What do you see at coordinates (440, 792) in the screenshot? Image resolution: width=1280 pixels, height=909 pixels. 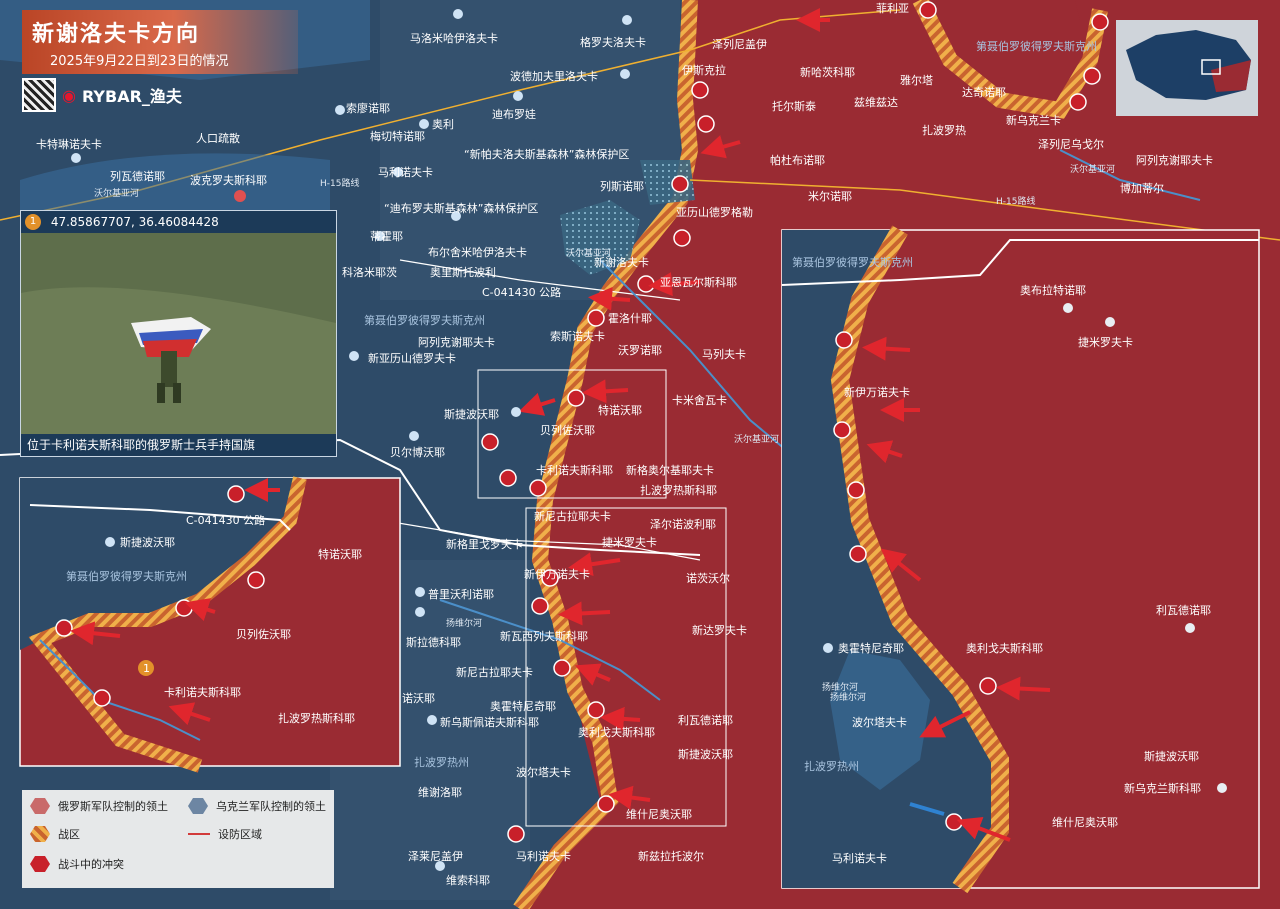 I see `village-label: 维谢洛耶` at bounding box center [440, 792].